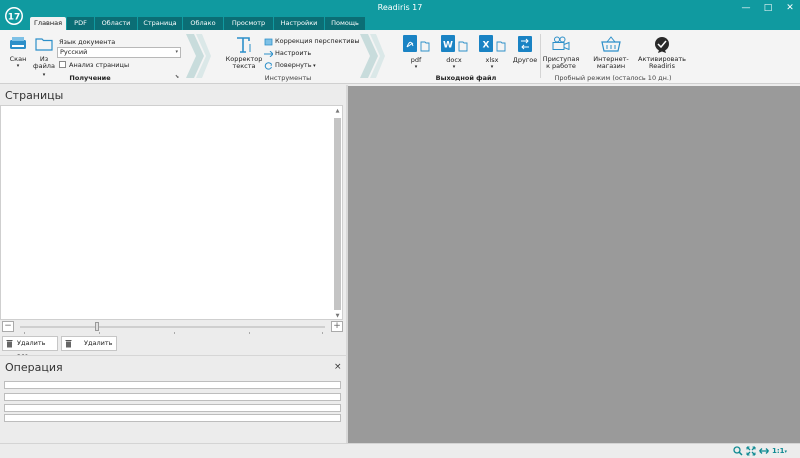 The width and height of the screenshot is (800, 458). What do you see at coordinates (746, 8) in the screenshot?
I see `minimize-icon: —` at bounding box center [746, 8].